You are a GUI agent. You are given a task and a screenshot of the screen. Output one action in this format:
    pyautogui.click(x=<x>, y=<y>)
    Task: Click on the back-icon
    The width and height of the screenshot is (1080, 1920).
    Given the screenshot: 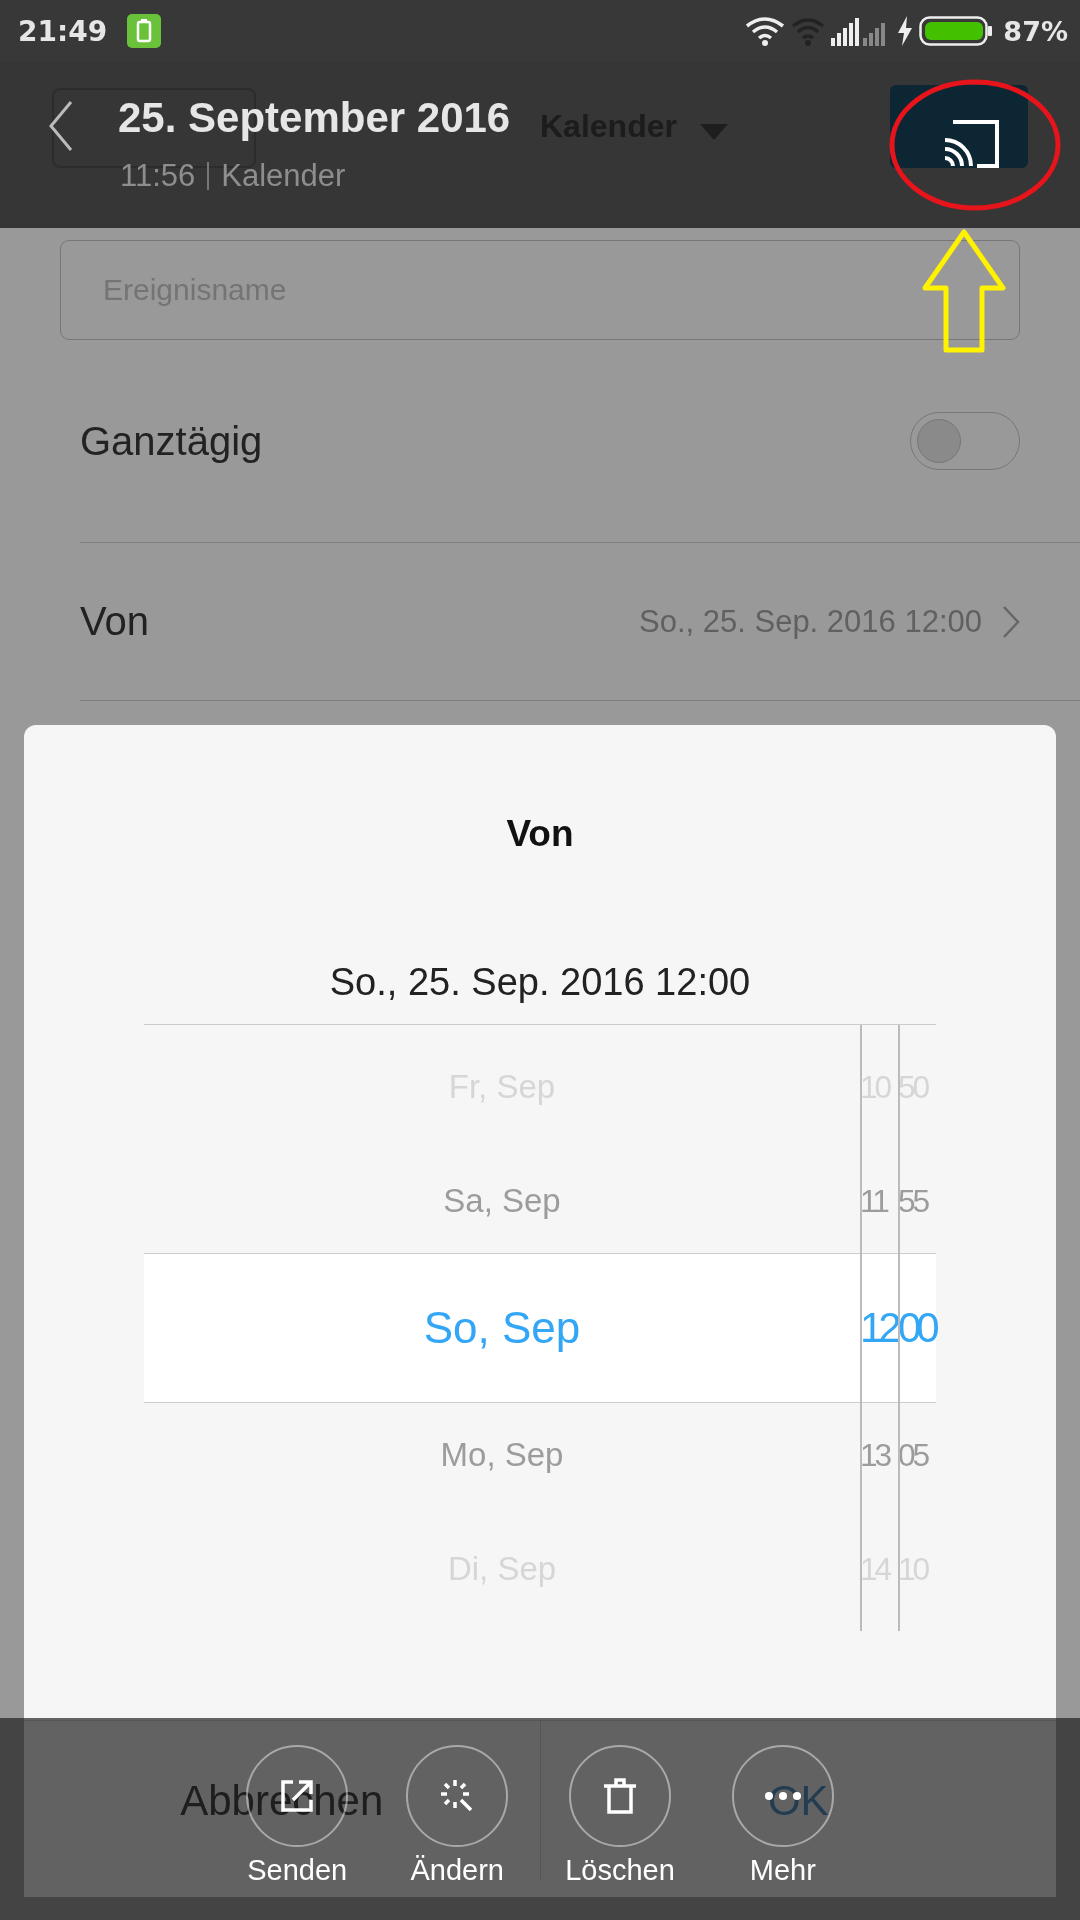 What is the action you would take?
    pyautogui.click(x=61, y=126)
    